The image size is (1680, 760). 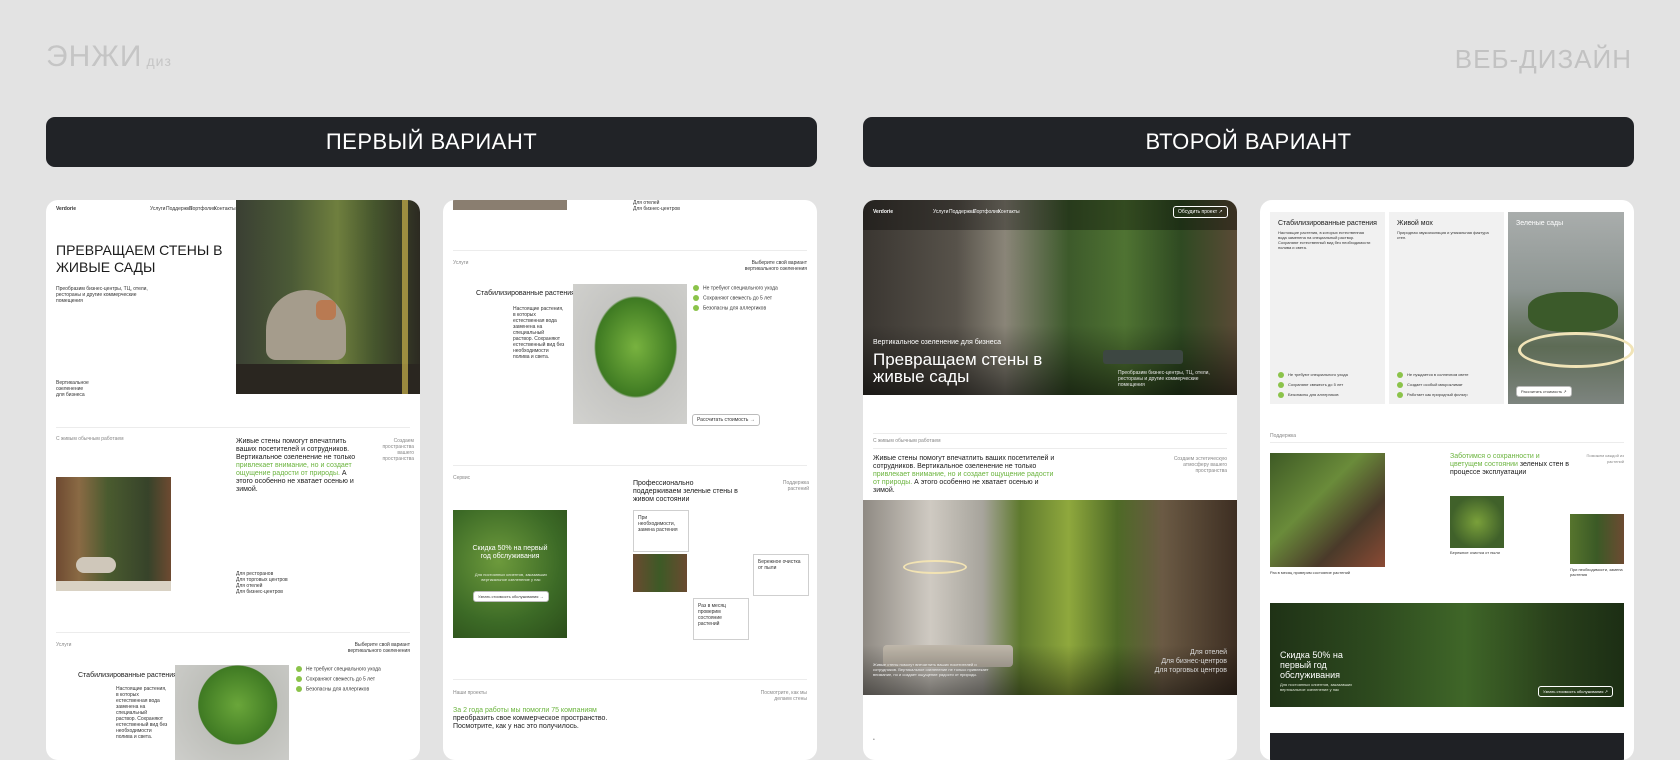 What do you see at coordinates (1327, 510) in the screenshot?
I see `restaurant-image` at bounding box center [1327, 510].